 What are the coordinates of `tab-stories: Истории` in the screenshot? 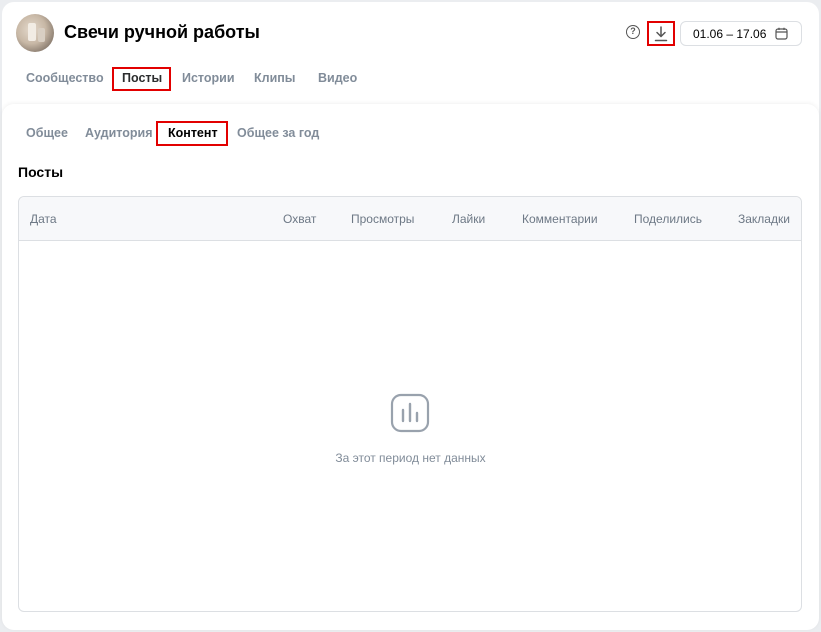 It's located at (208, 78).